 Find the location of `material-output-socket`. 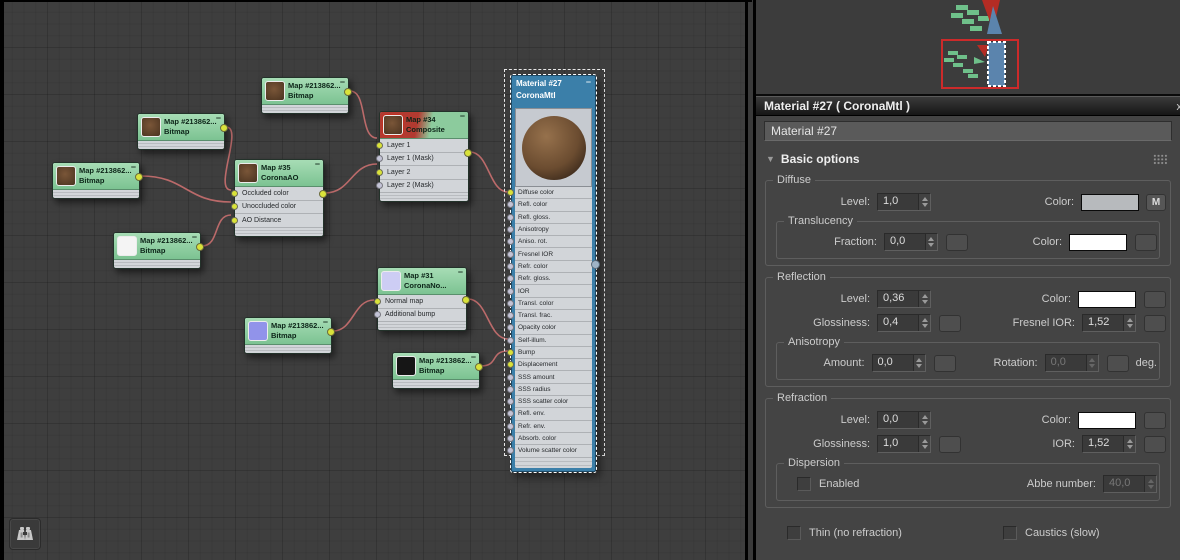

material-output-socket is located at coordinates (595, 264).